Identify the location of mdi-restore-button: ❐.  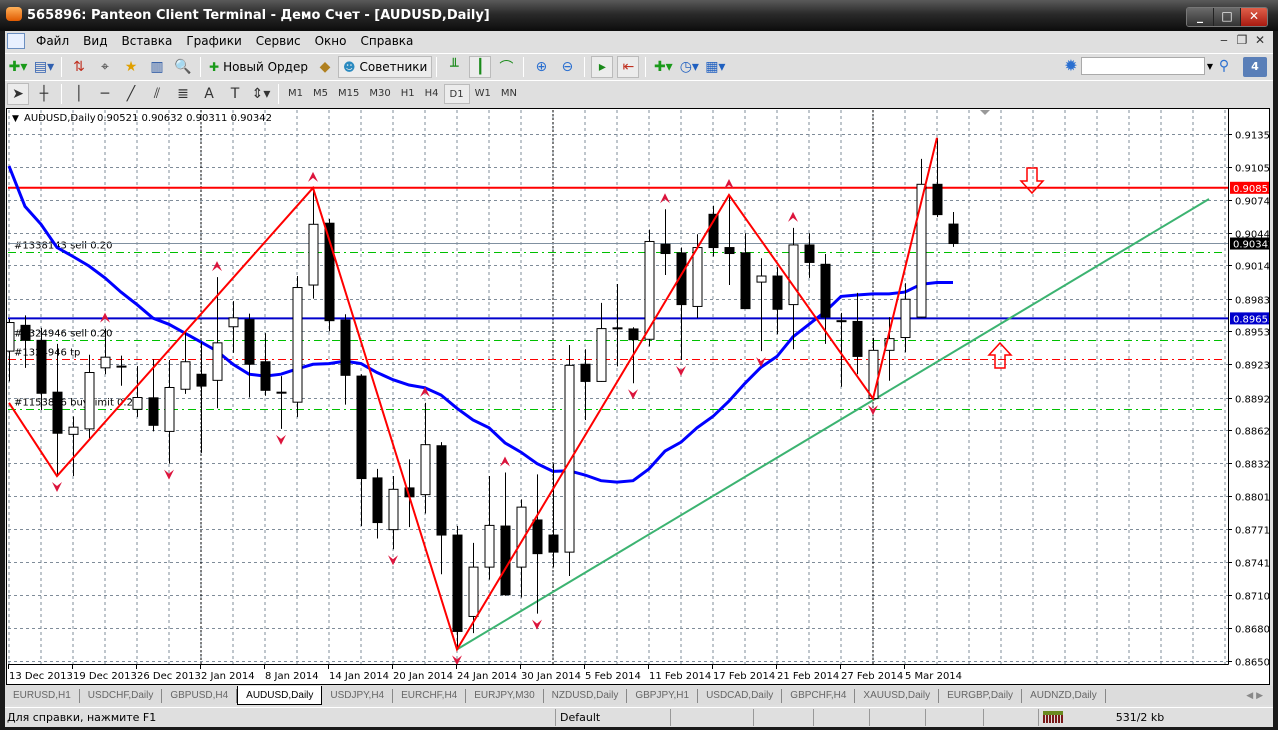
(1242, 41).